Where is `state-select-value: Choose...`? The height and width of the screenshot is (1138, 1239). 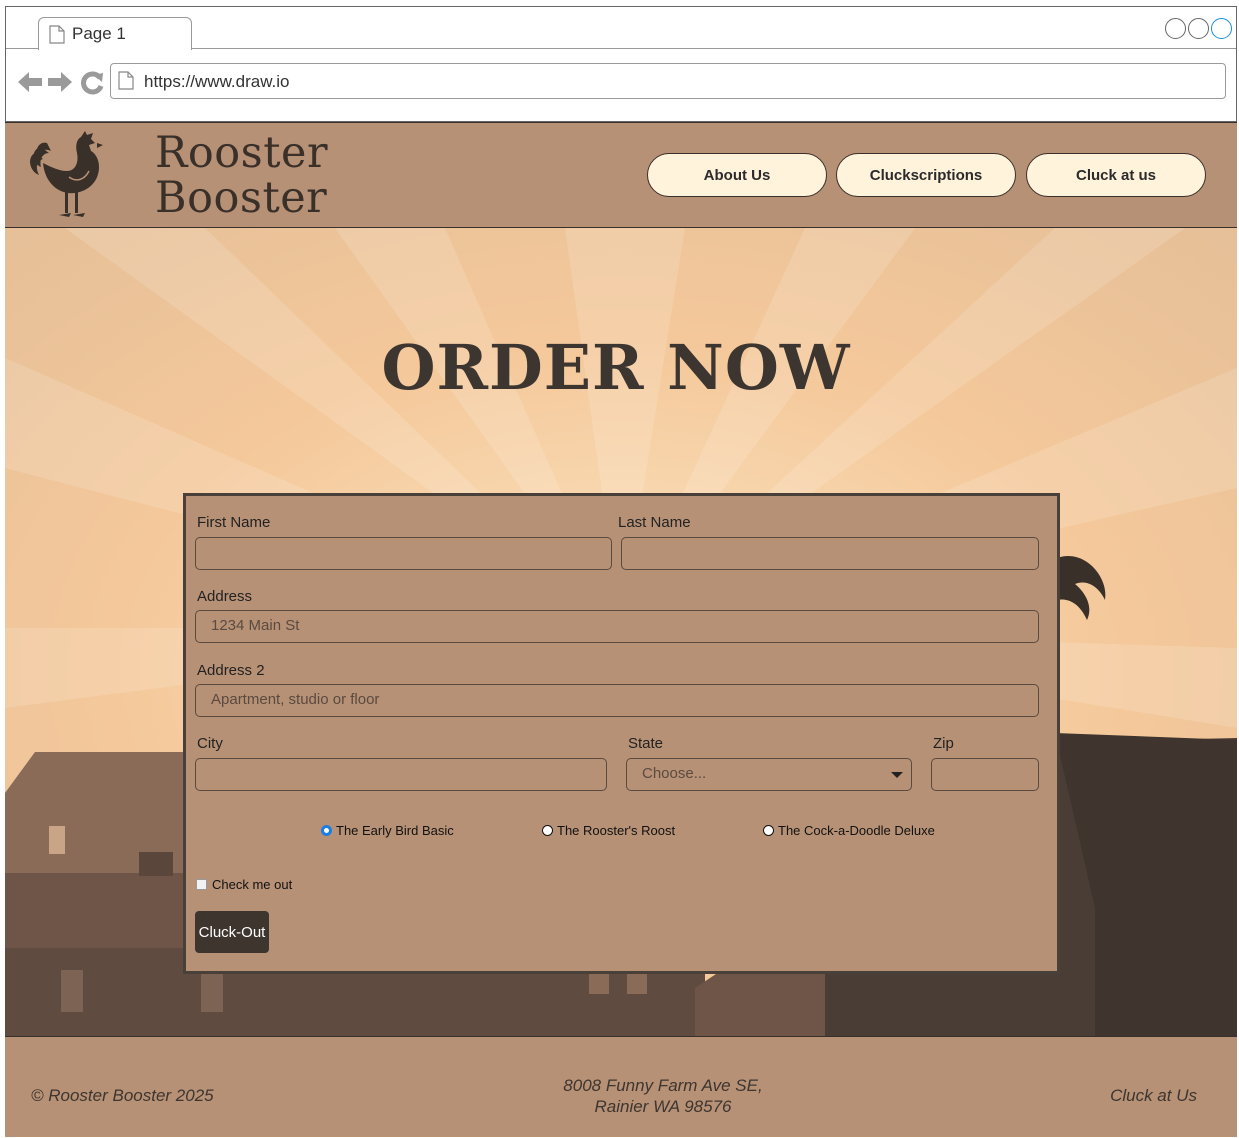
state-select-value: Choose... is located at coordinates (674, 773).